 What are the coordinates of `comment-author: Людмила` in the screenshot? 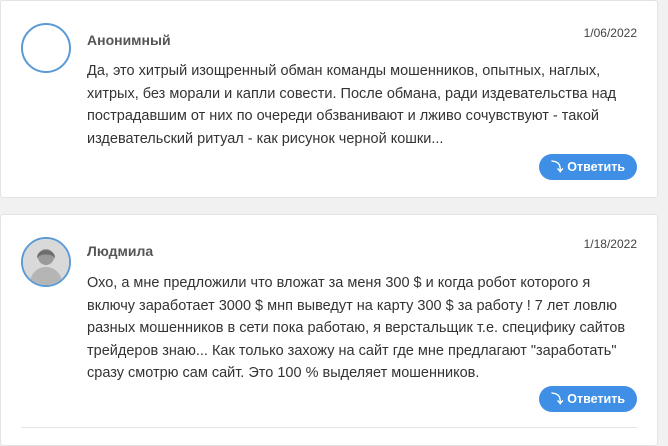 It's located at (120, 251).